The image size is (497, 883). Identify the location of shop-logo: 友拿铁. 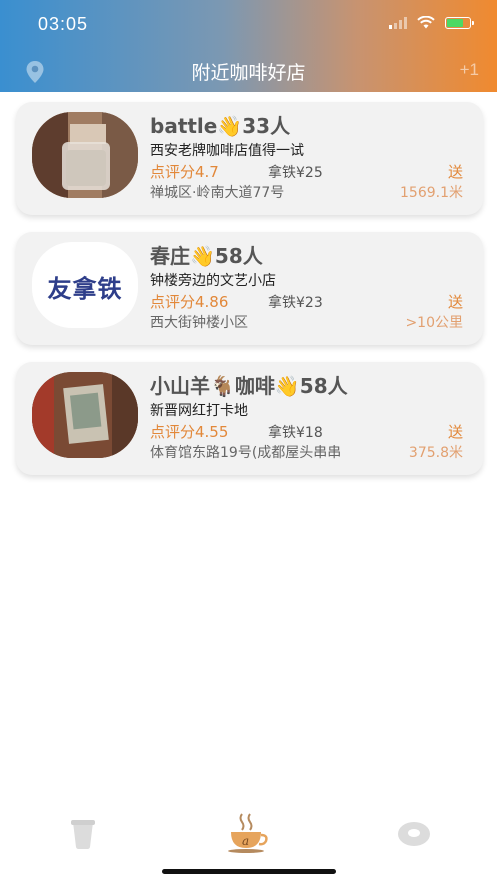
(85, 285).